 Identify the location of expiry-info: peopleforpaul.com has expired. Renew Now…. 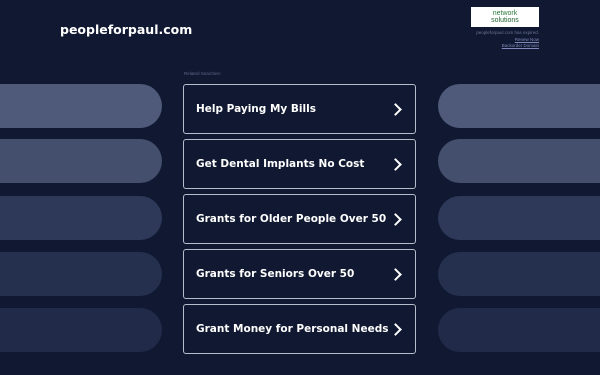
(507, 40).